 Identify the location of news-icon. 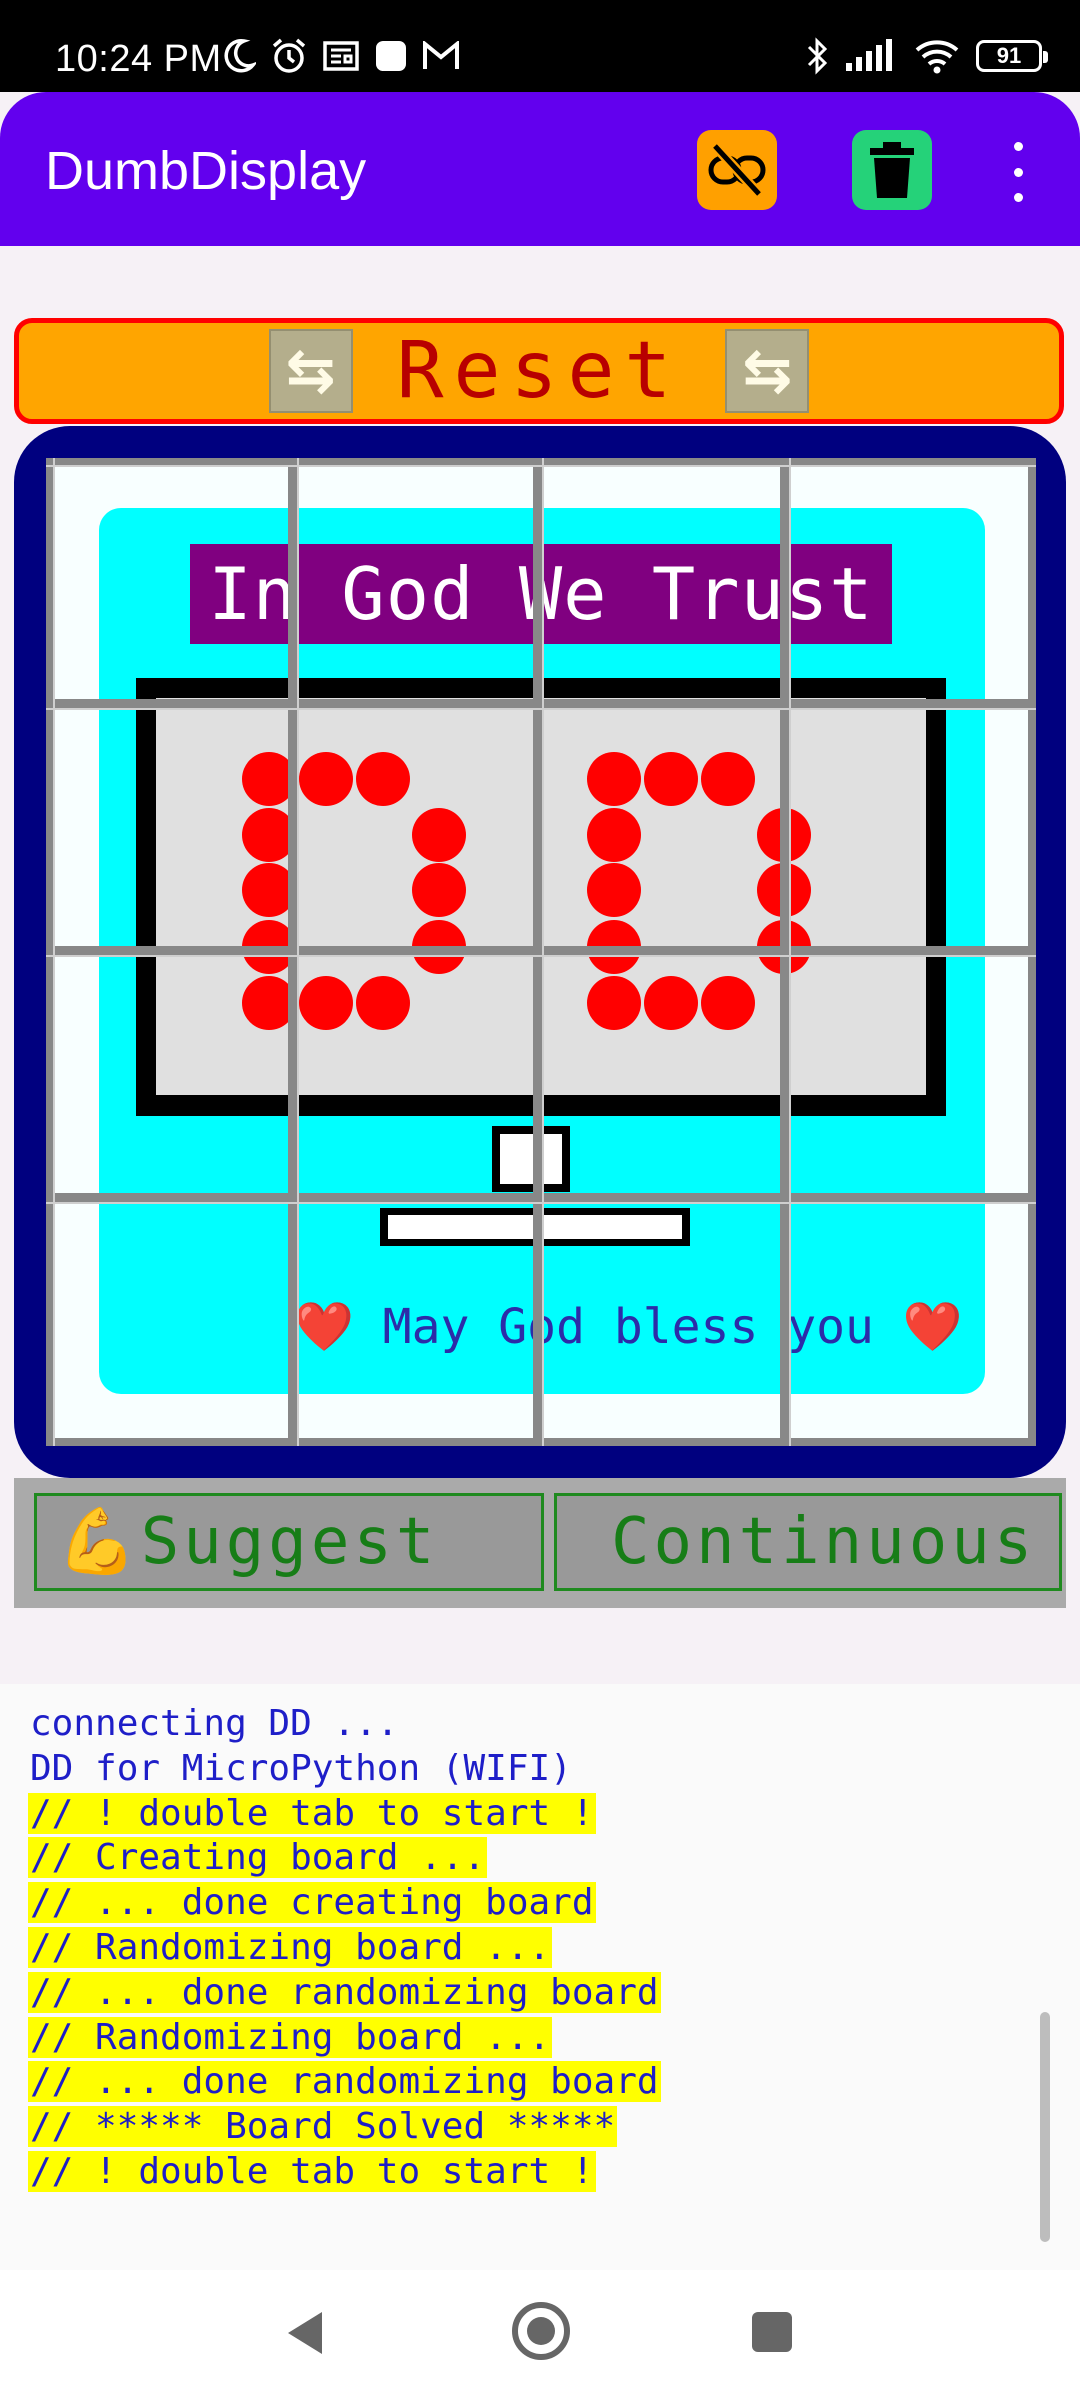
(341, 56).